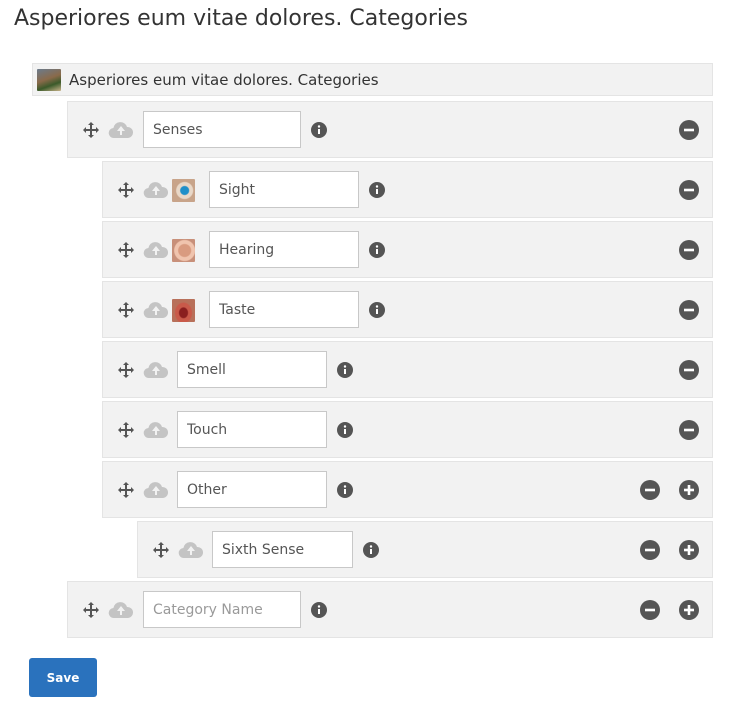 The height and width of the screenshot is (714, 744). Describe the element at coordinates (407, 489) in the screenshot. I see `category-row-other` at that location.